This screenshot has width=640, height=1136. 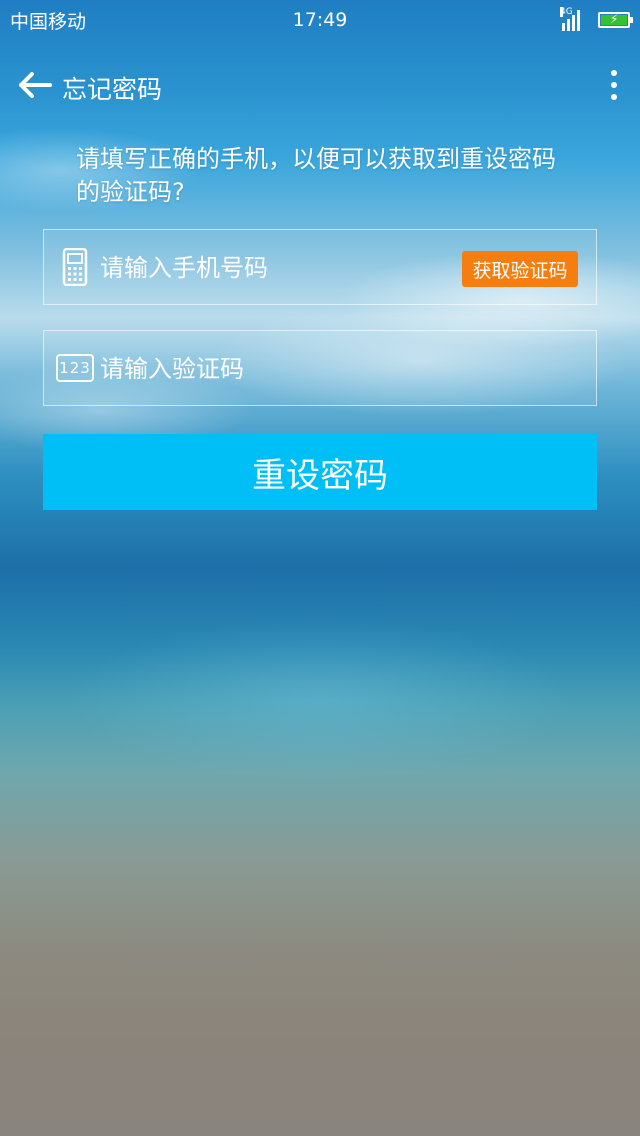 What do you see at coordinates (75, 267) in the screenshot?
I see `phone-icon` at bounding box center [75, 267].